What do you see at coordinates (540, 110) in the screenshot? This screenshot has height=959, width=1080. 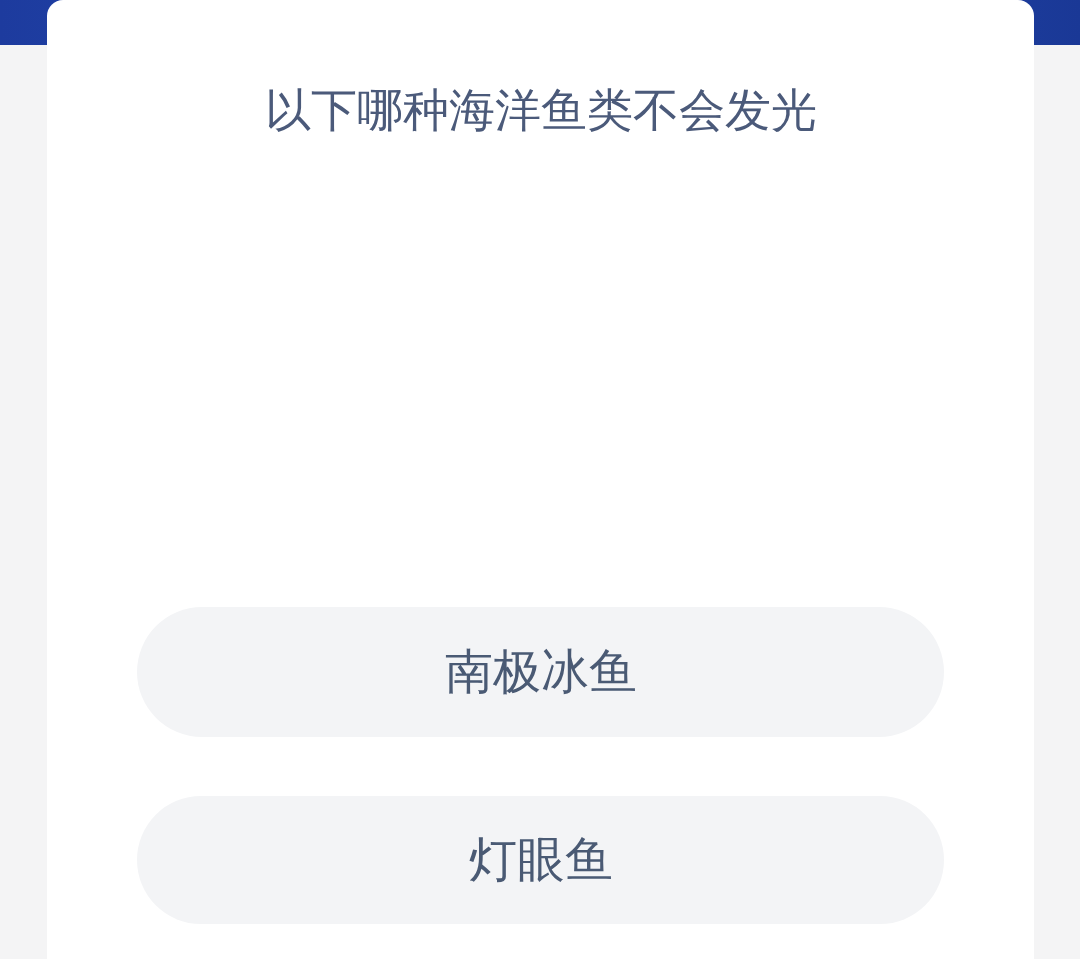 I see `question-text: 以下哪种海洋鱼类不会发光` at bounding box center [540, 110].